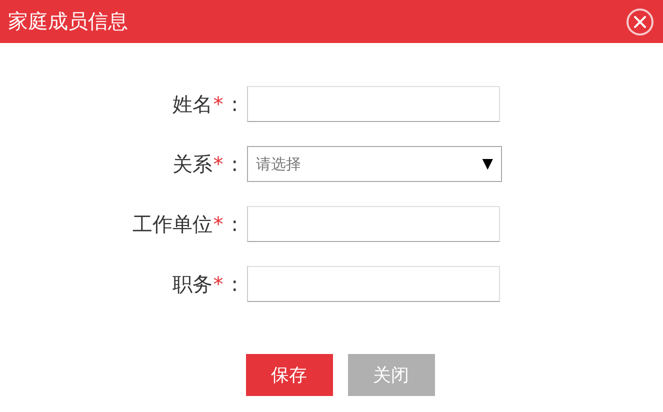 The width and height of the screenshot is (663, 412). What do you see at coordinates (192, 104) in the screenshot?
I see `field-label: 姓名` at bounding box center [192, 104].